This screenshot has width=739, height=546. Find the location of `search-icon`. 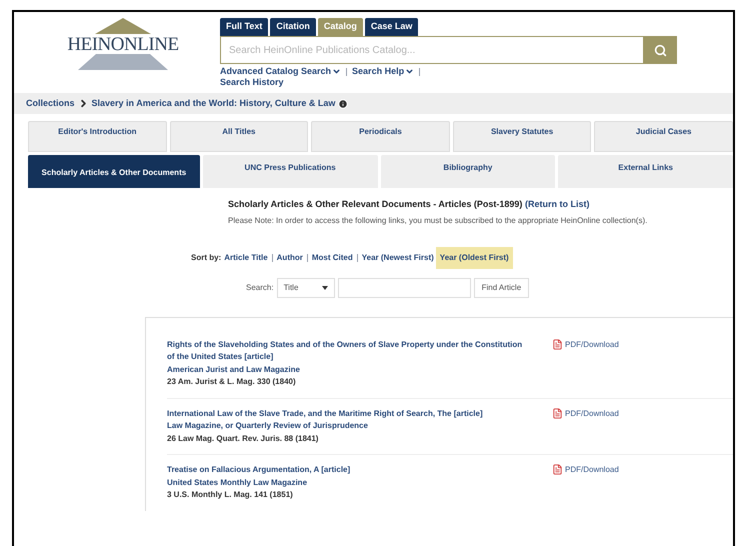

search-icon is located at coordinates (660, 50).